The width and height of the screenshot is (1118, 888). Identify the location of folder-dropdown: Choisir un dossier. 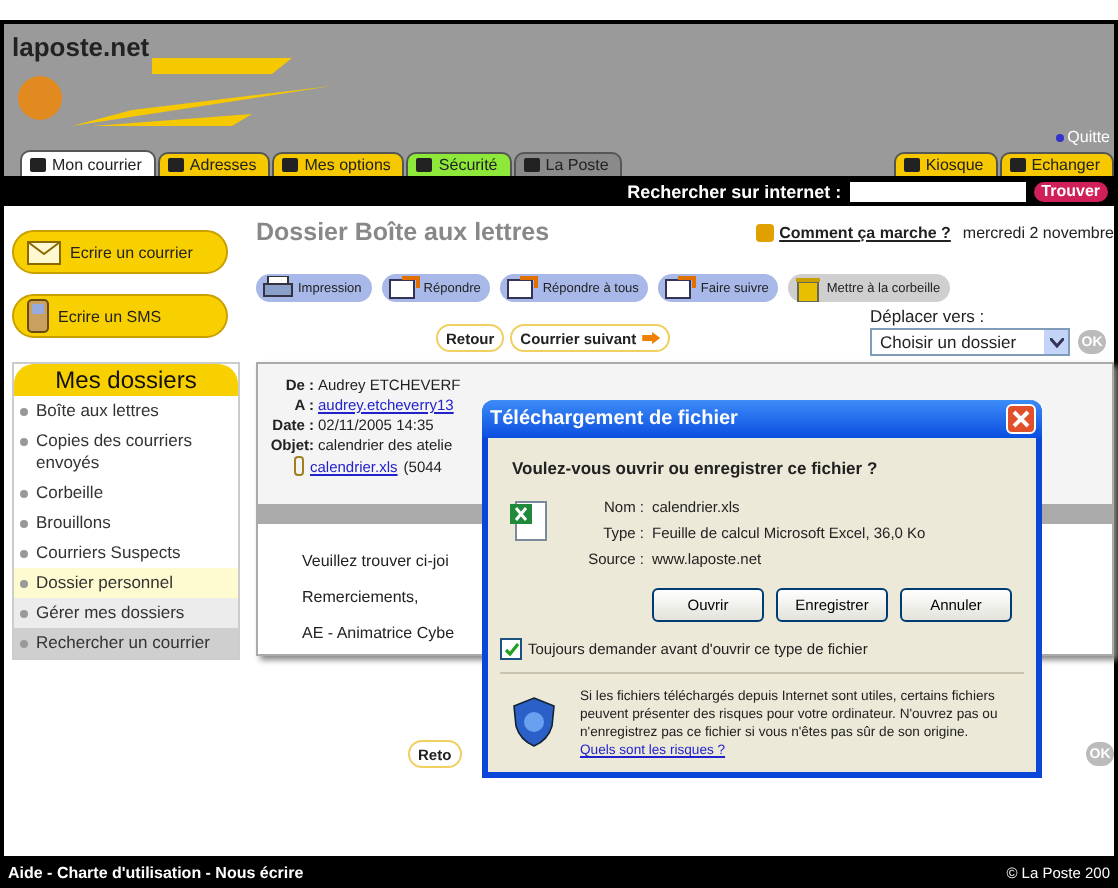
(970, 342).